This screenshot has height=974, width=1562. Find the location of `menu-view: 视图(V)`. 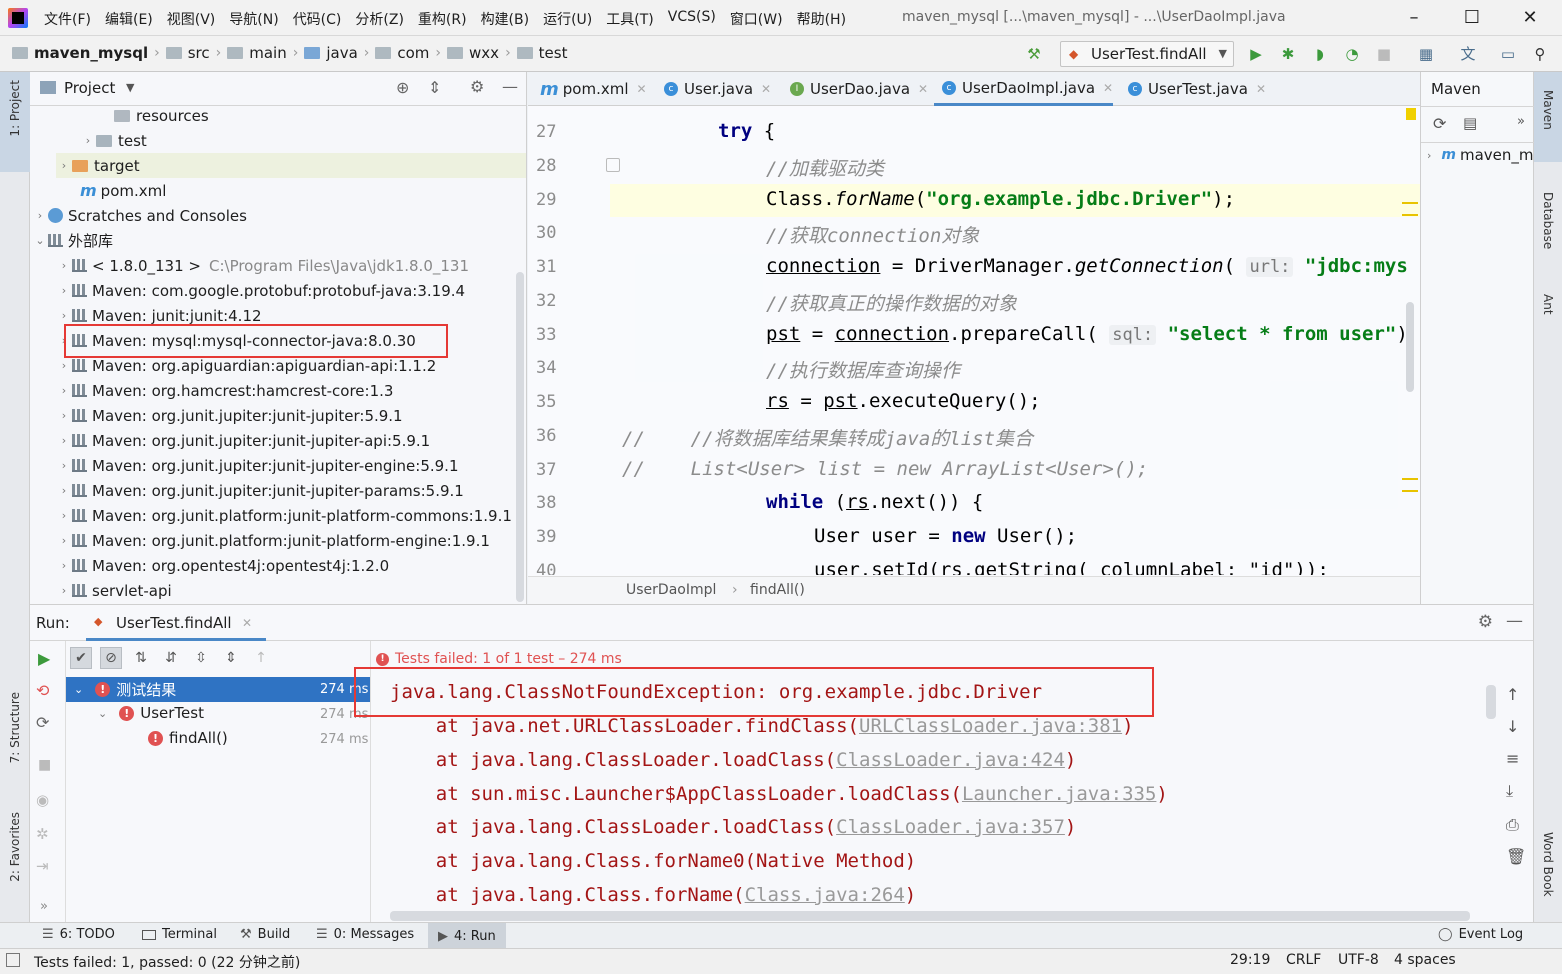

menu-view: 视图(V) is located at coordinates (191, 19).